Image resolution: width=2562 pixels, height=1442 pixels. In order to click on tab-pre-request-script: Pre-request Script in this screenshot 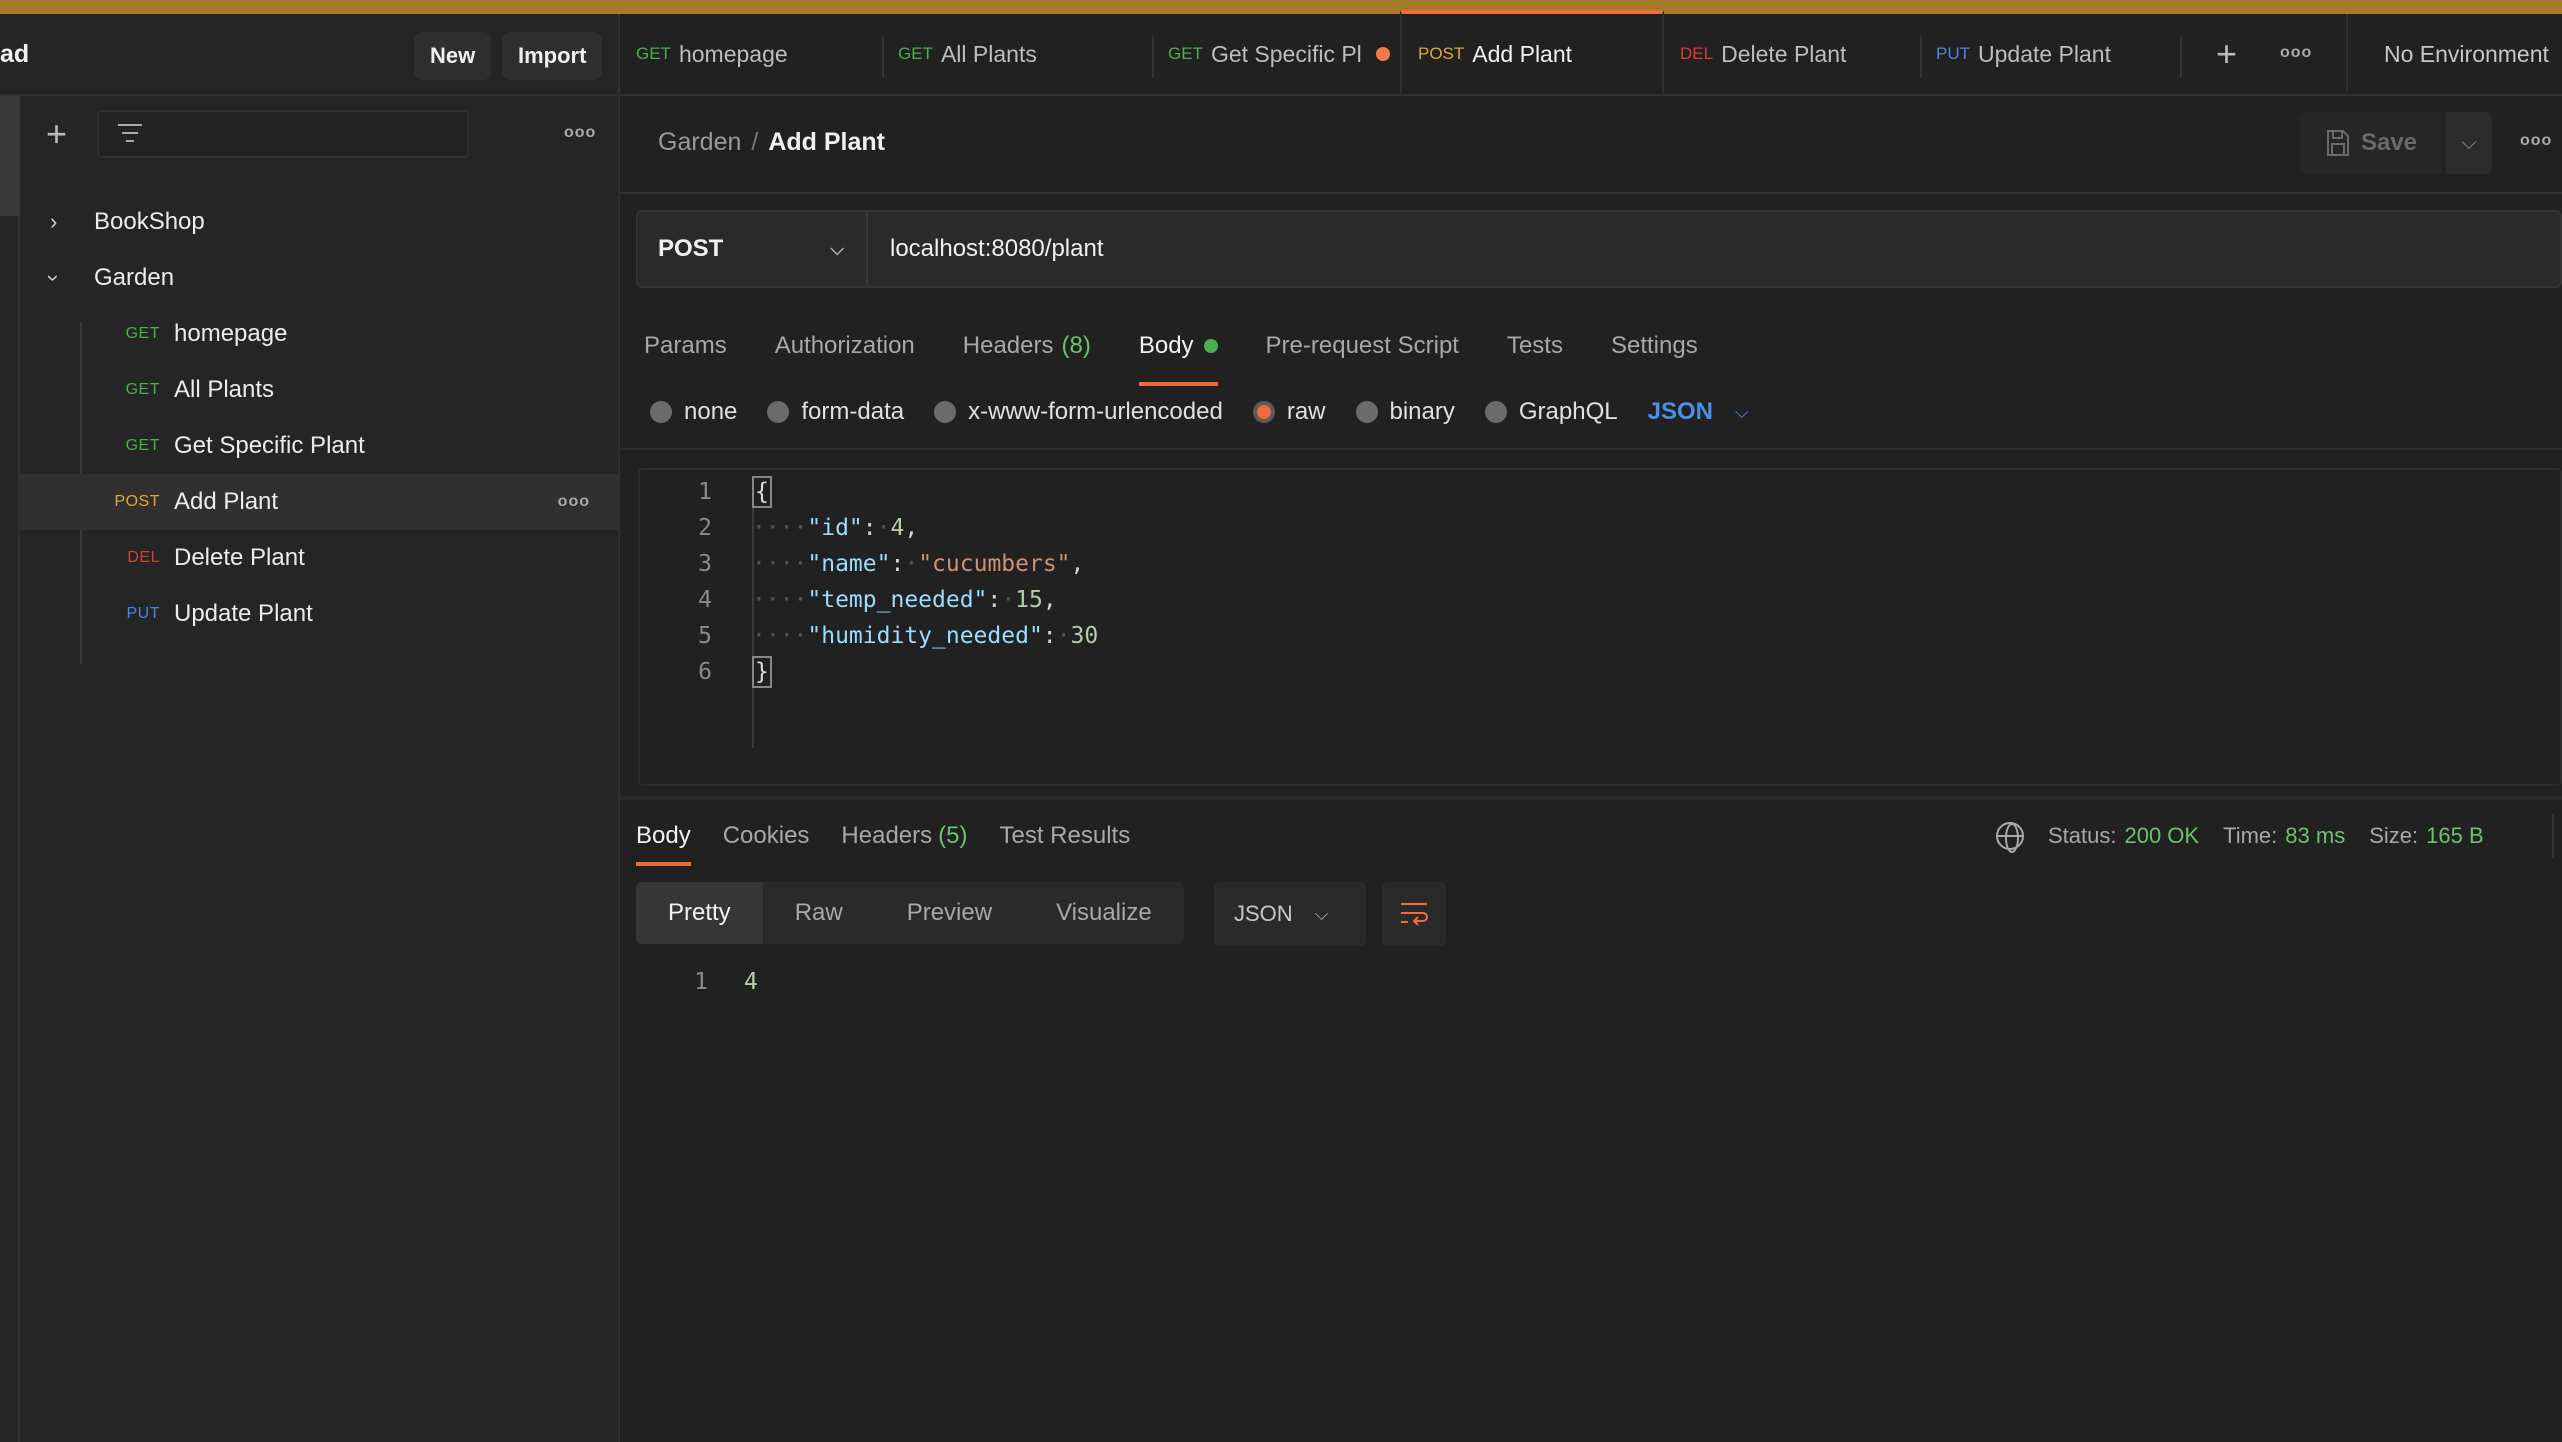, I will do `click(1362, 346)`.